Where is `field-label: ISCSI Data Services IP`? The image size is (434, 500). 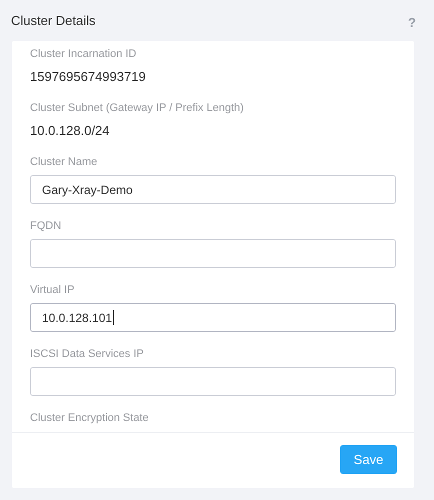
field-label: ISCSI Data Services IP is located at coordinates (87, 354).